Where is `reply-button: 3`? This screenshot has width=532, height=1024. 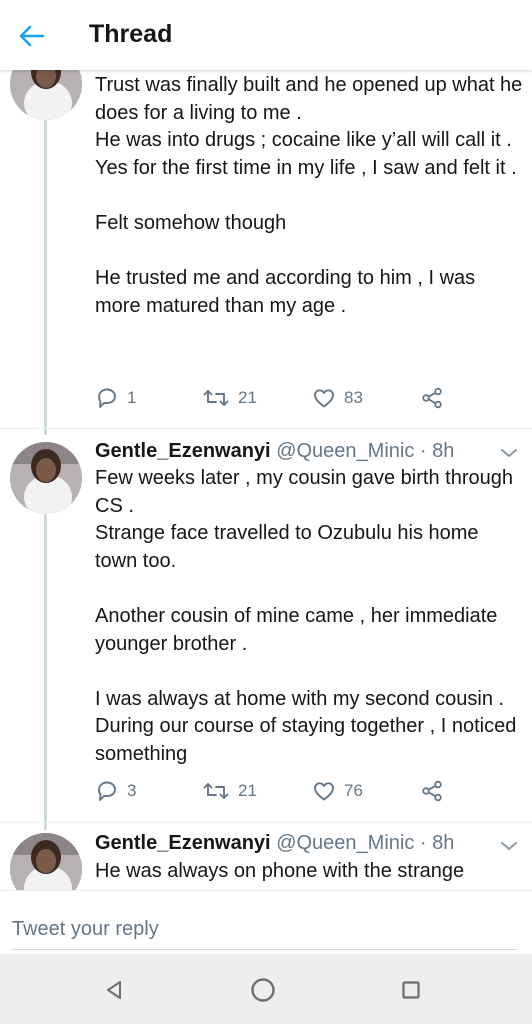
reply-button: 3 is located at coordinates (115, 791).